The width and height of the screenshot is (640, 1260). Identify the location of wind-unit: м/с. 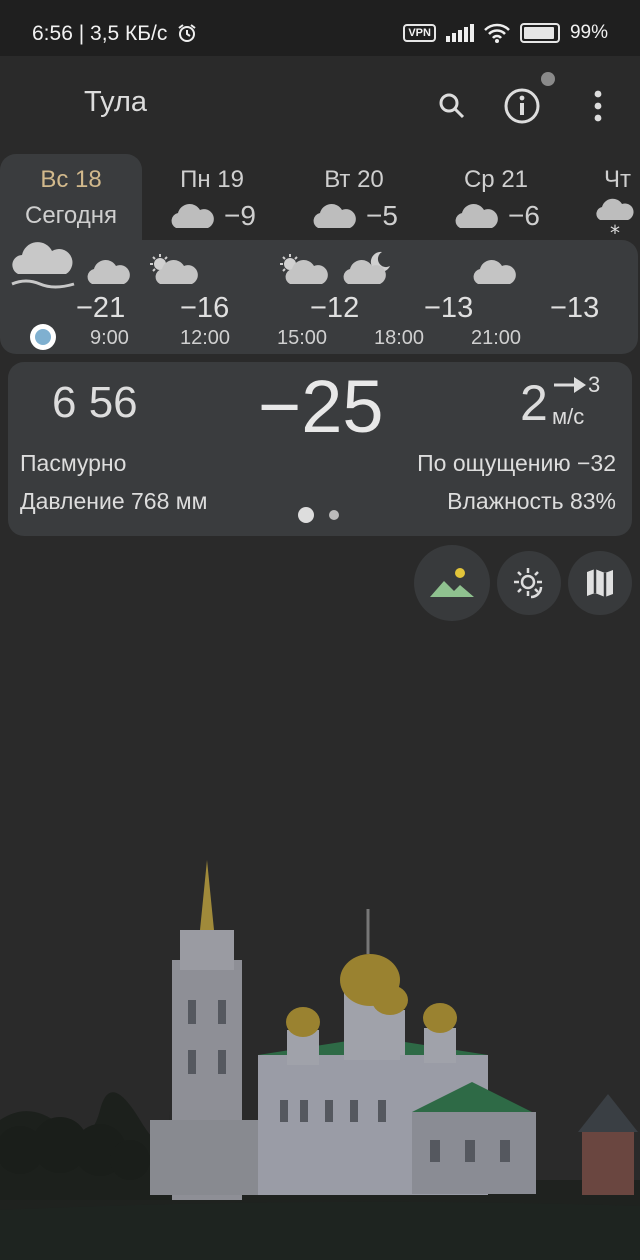
(568, 416).